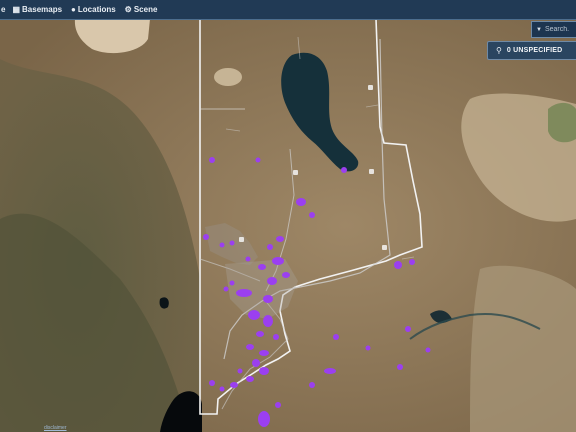 The height and width of the screenshot is (432, 576). I want to click on location-pin-icon: ●, so click(73, 9).